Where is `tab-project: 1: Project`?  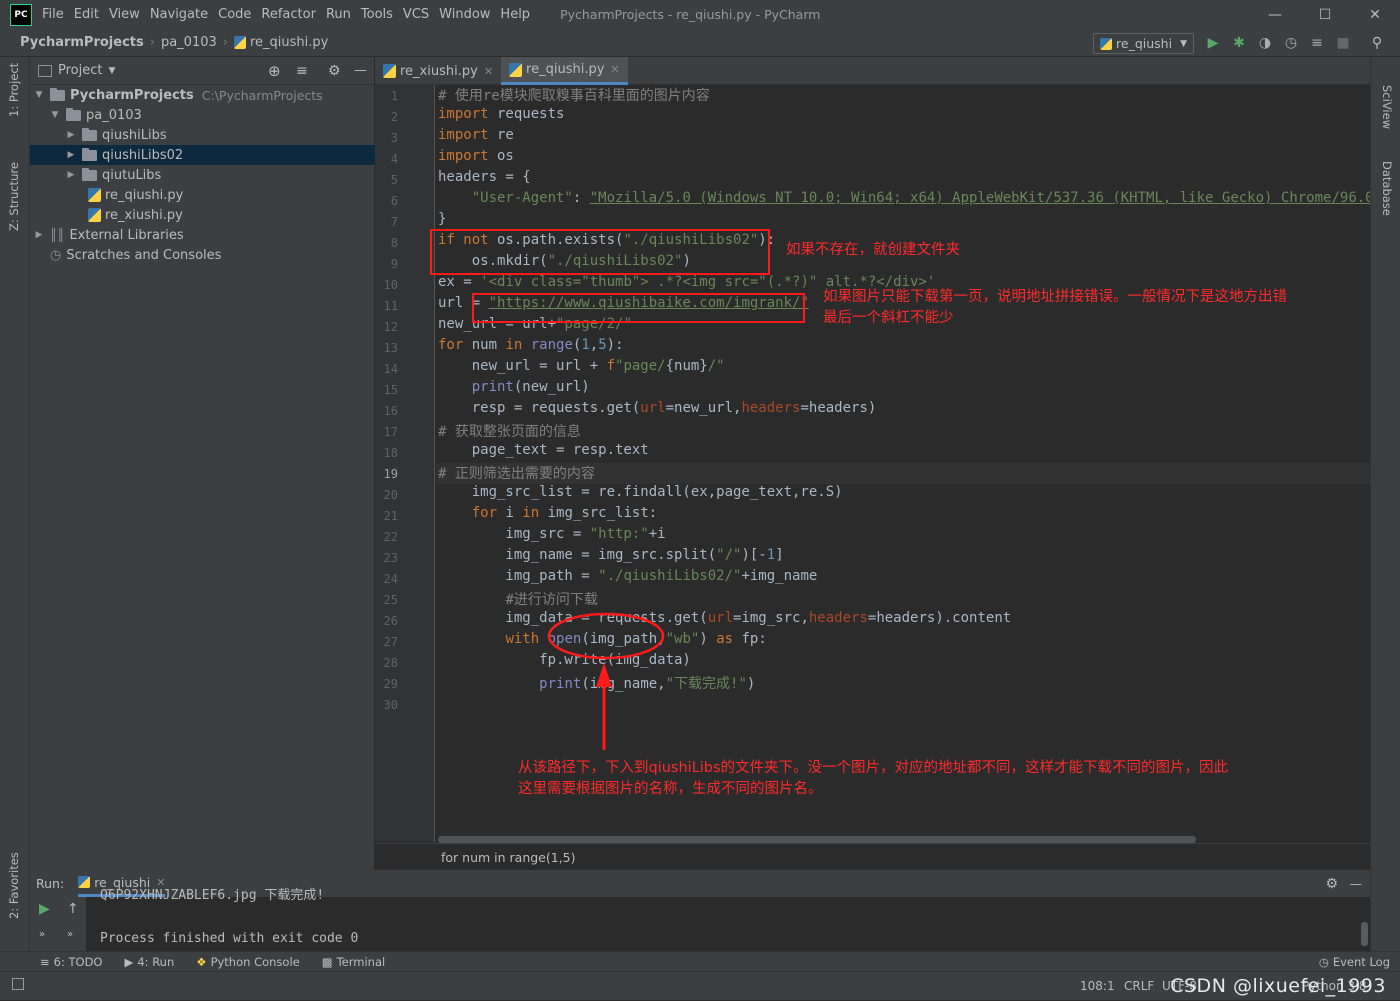
tab-project: 1: Project is located at coordinates (14, 90).